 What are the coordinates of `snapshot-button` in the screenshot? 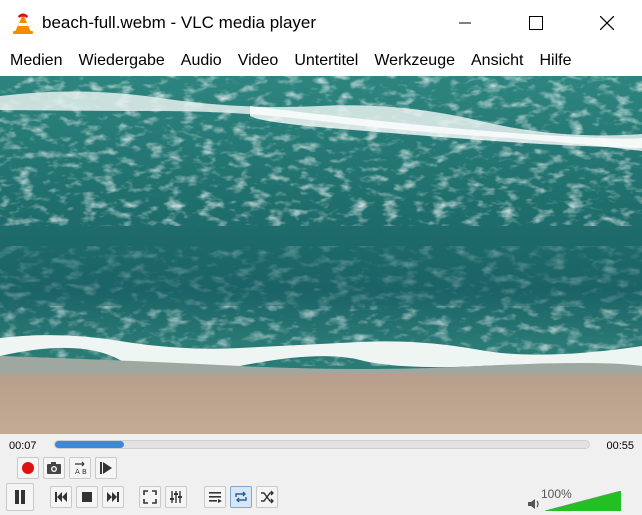 It's located at (54, 468).